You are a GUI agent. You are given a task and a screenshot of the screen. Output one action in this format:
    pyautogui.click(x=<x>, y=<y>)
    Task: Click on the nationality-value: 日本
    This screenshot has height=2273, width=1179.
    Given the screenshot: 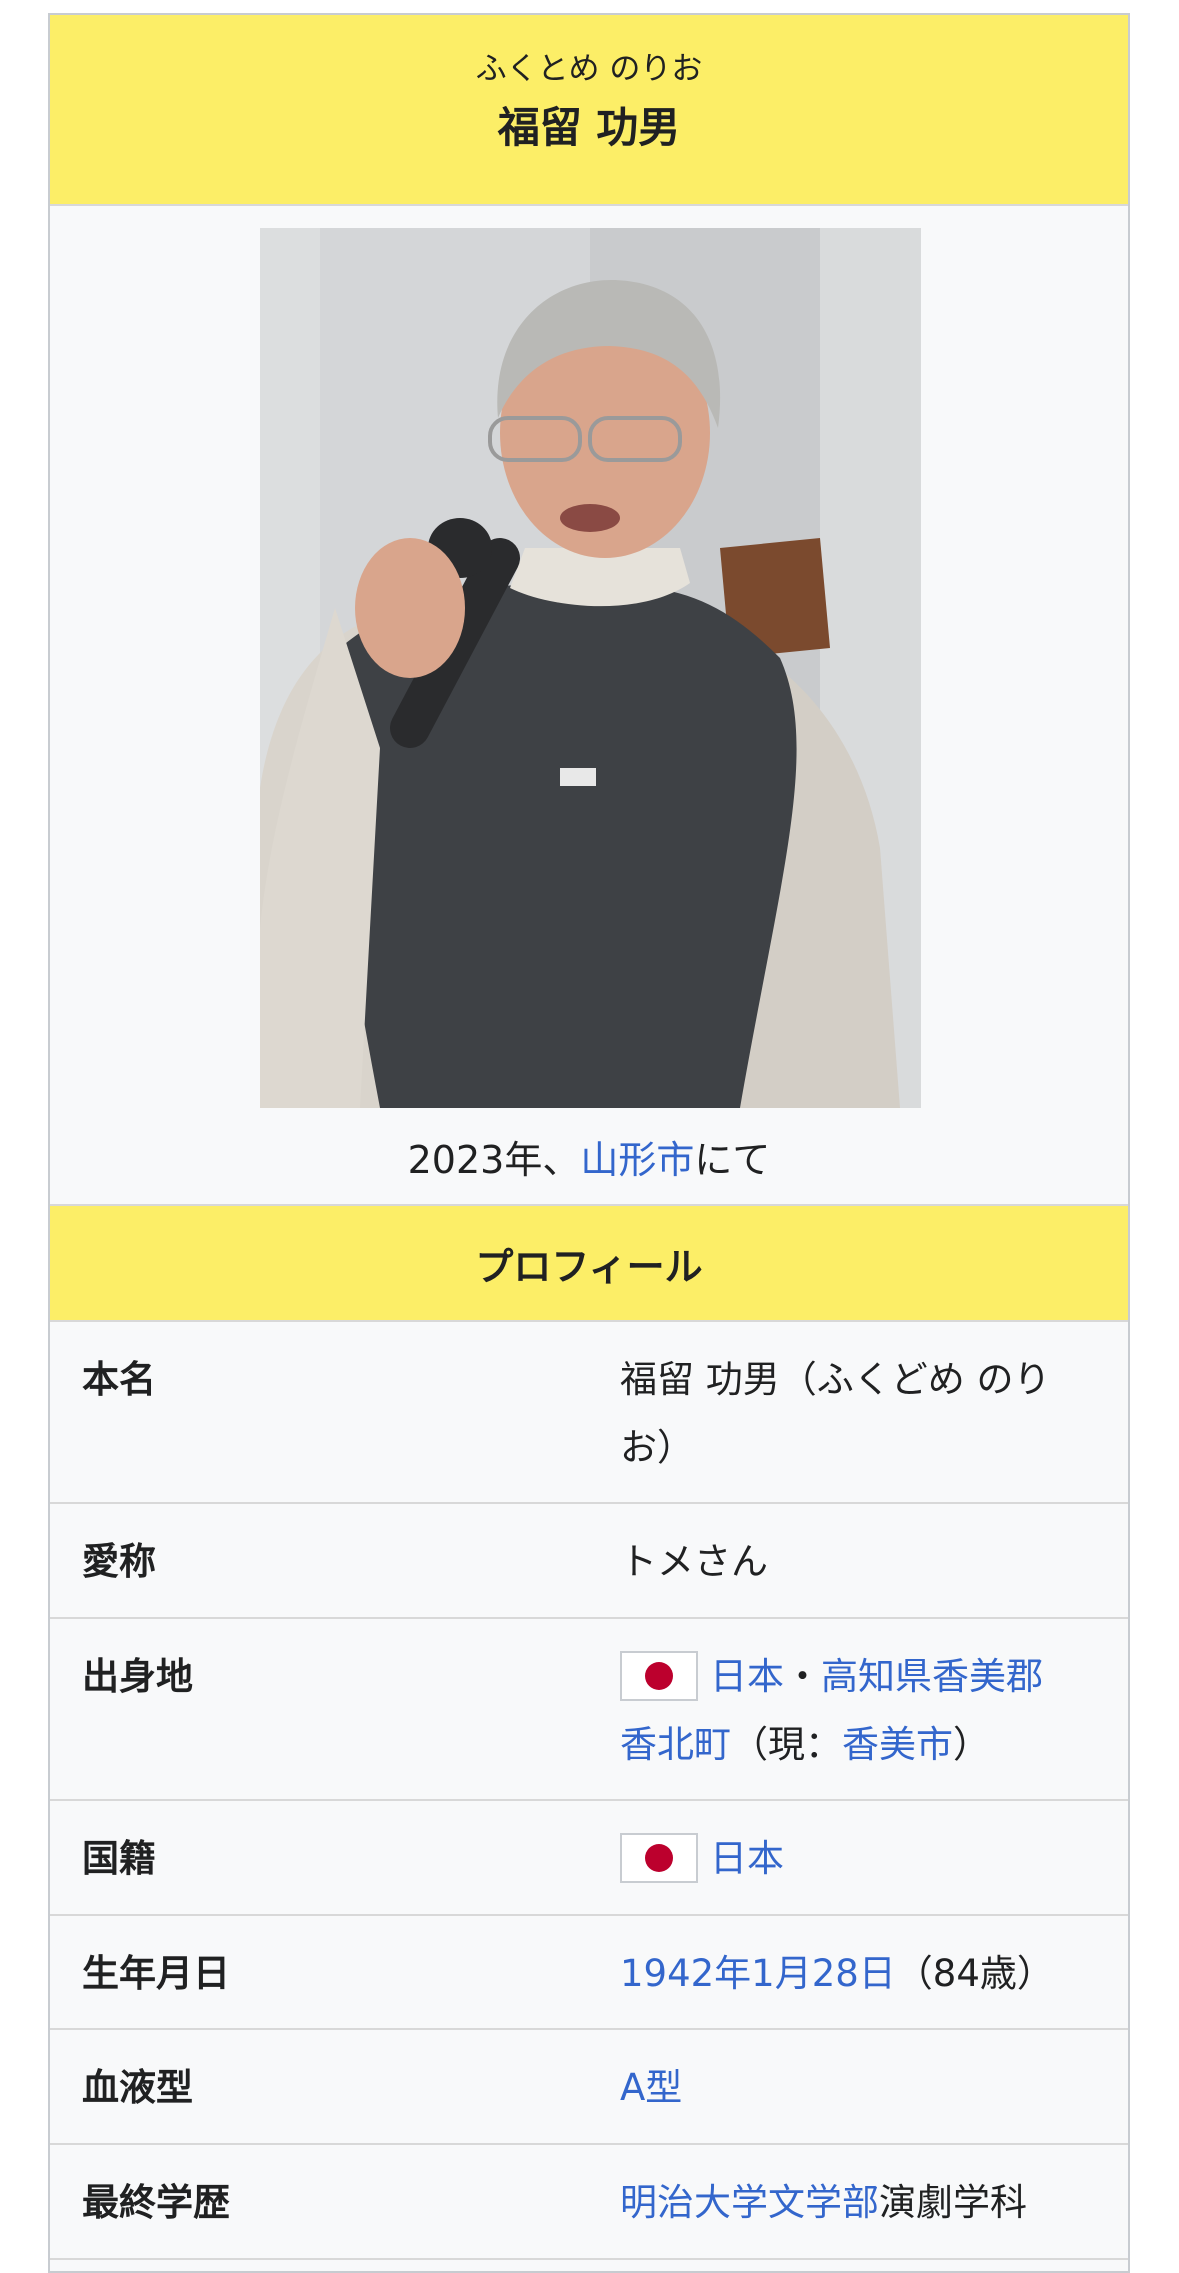 What is the action you would take?
    pyautogui.click(x=874, y=1857)
    